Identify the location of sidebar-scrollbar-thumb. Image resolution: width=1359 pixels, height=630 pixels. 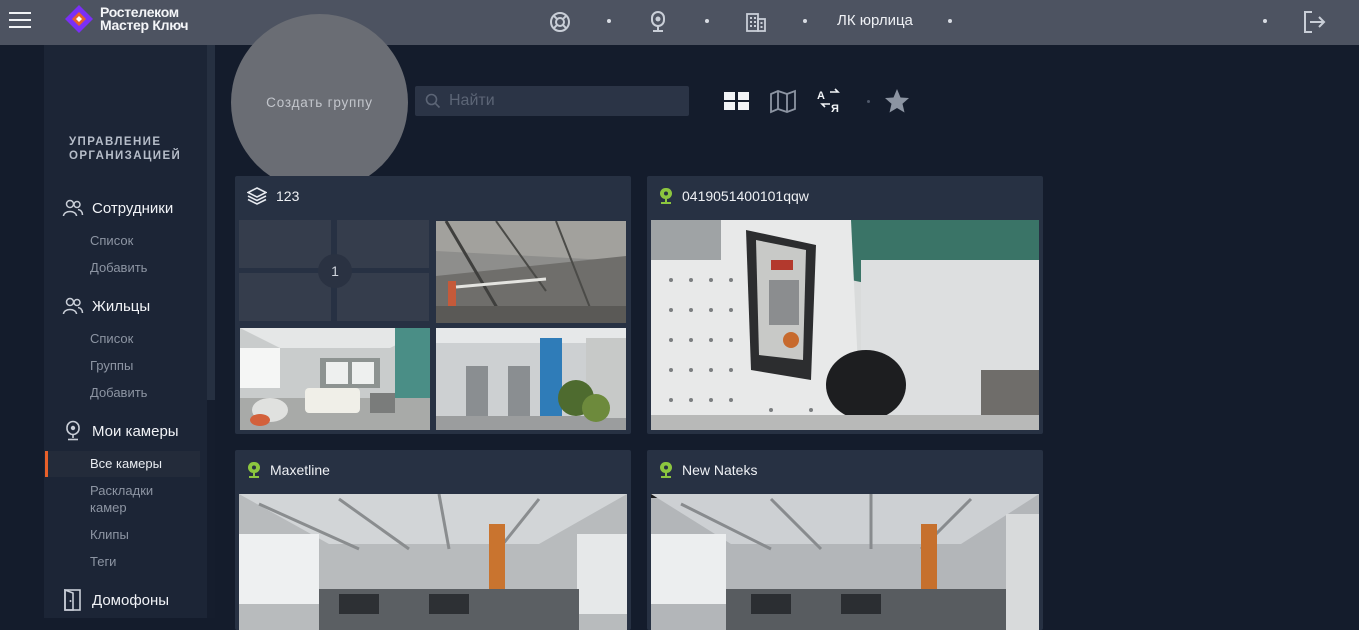
(211, 222).